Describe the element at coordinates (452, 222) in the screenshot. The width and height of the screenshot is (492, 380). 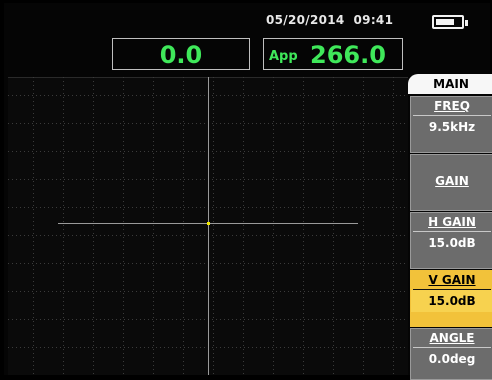
I see `menu-item-label: H GAIN` at that location.